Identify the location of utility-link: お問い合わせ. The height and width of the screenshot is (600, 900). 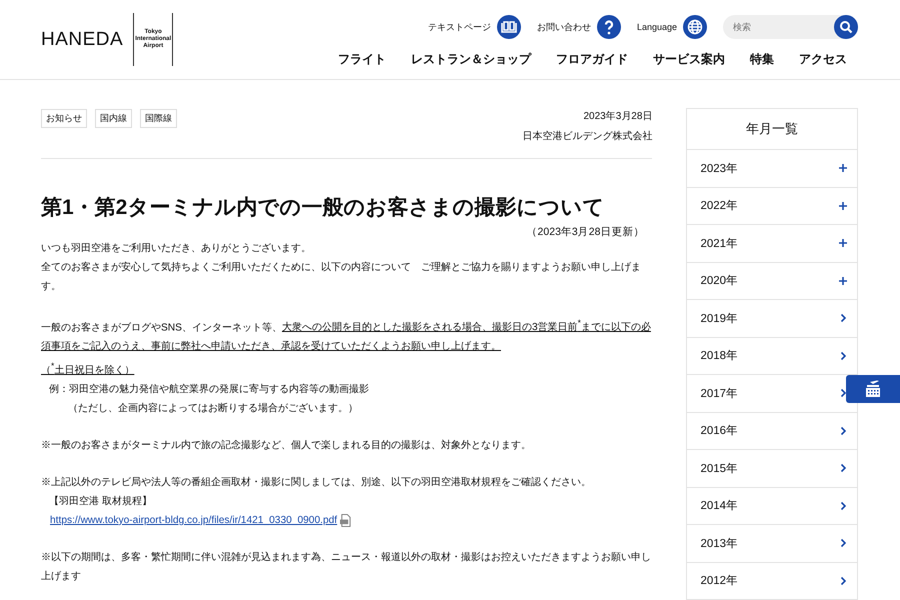
(578, 27).